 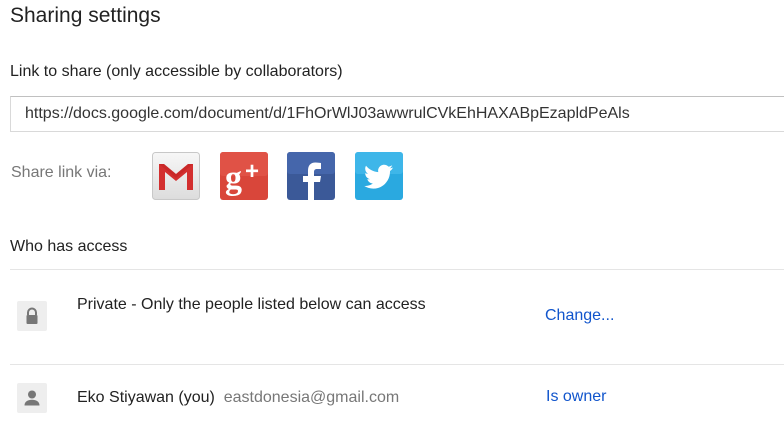 I want to click on owner-name: Eko Stiyawan (you), so click(x=146, y=397).